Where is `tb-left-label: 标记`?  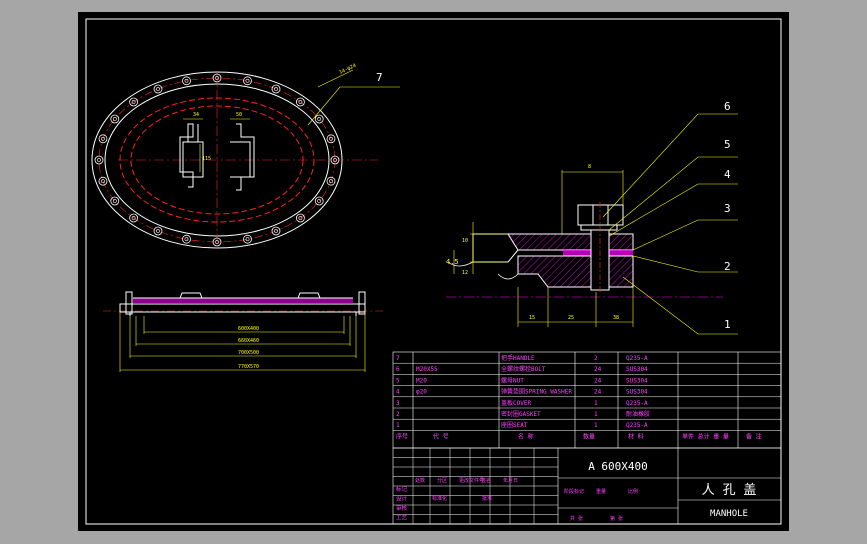 tb-left-label: 标记 is located at coordinates (402, 489).